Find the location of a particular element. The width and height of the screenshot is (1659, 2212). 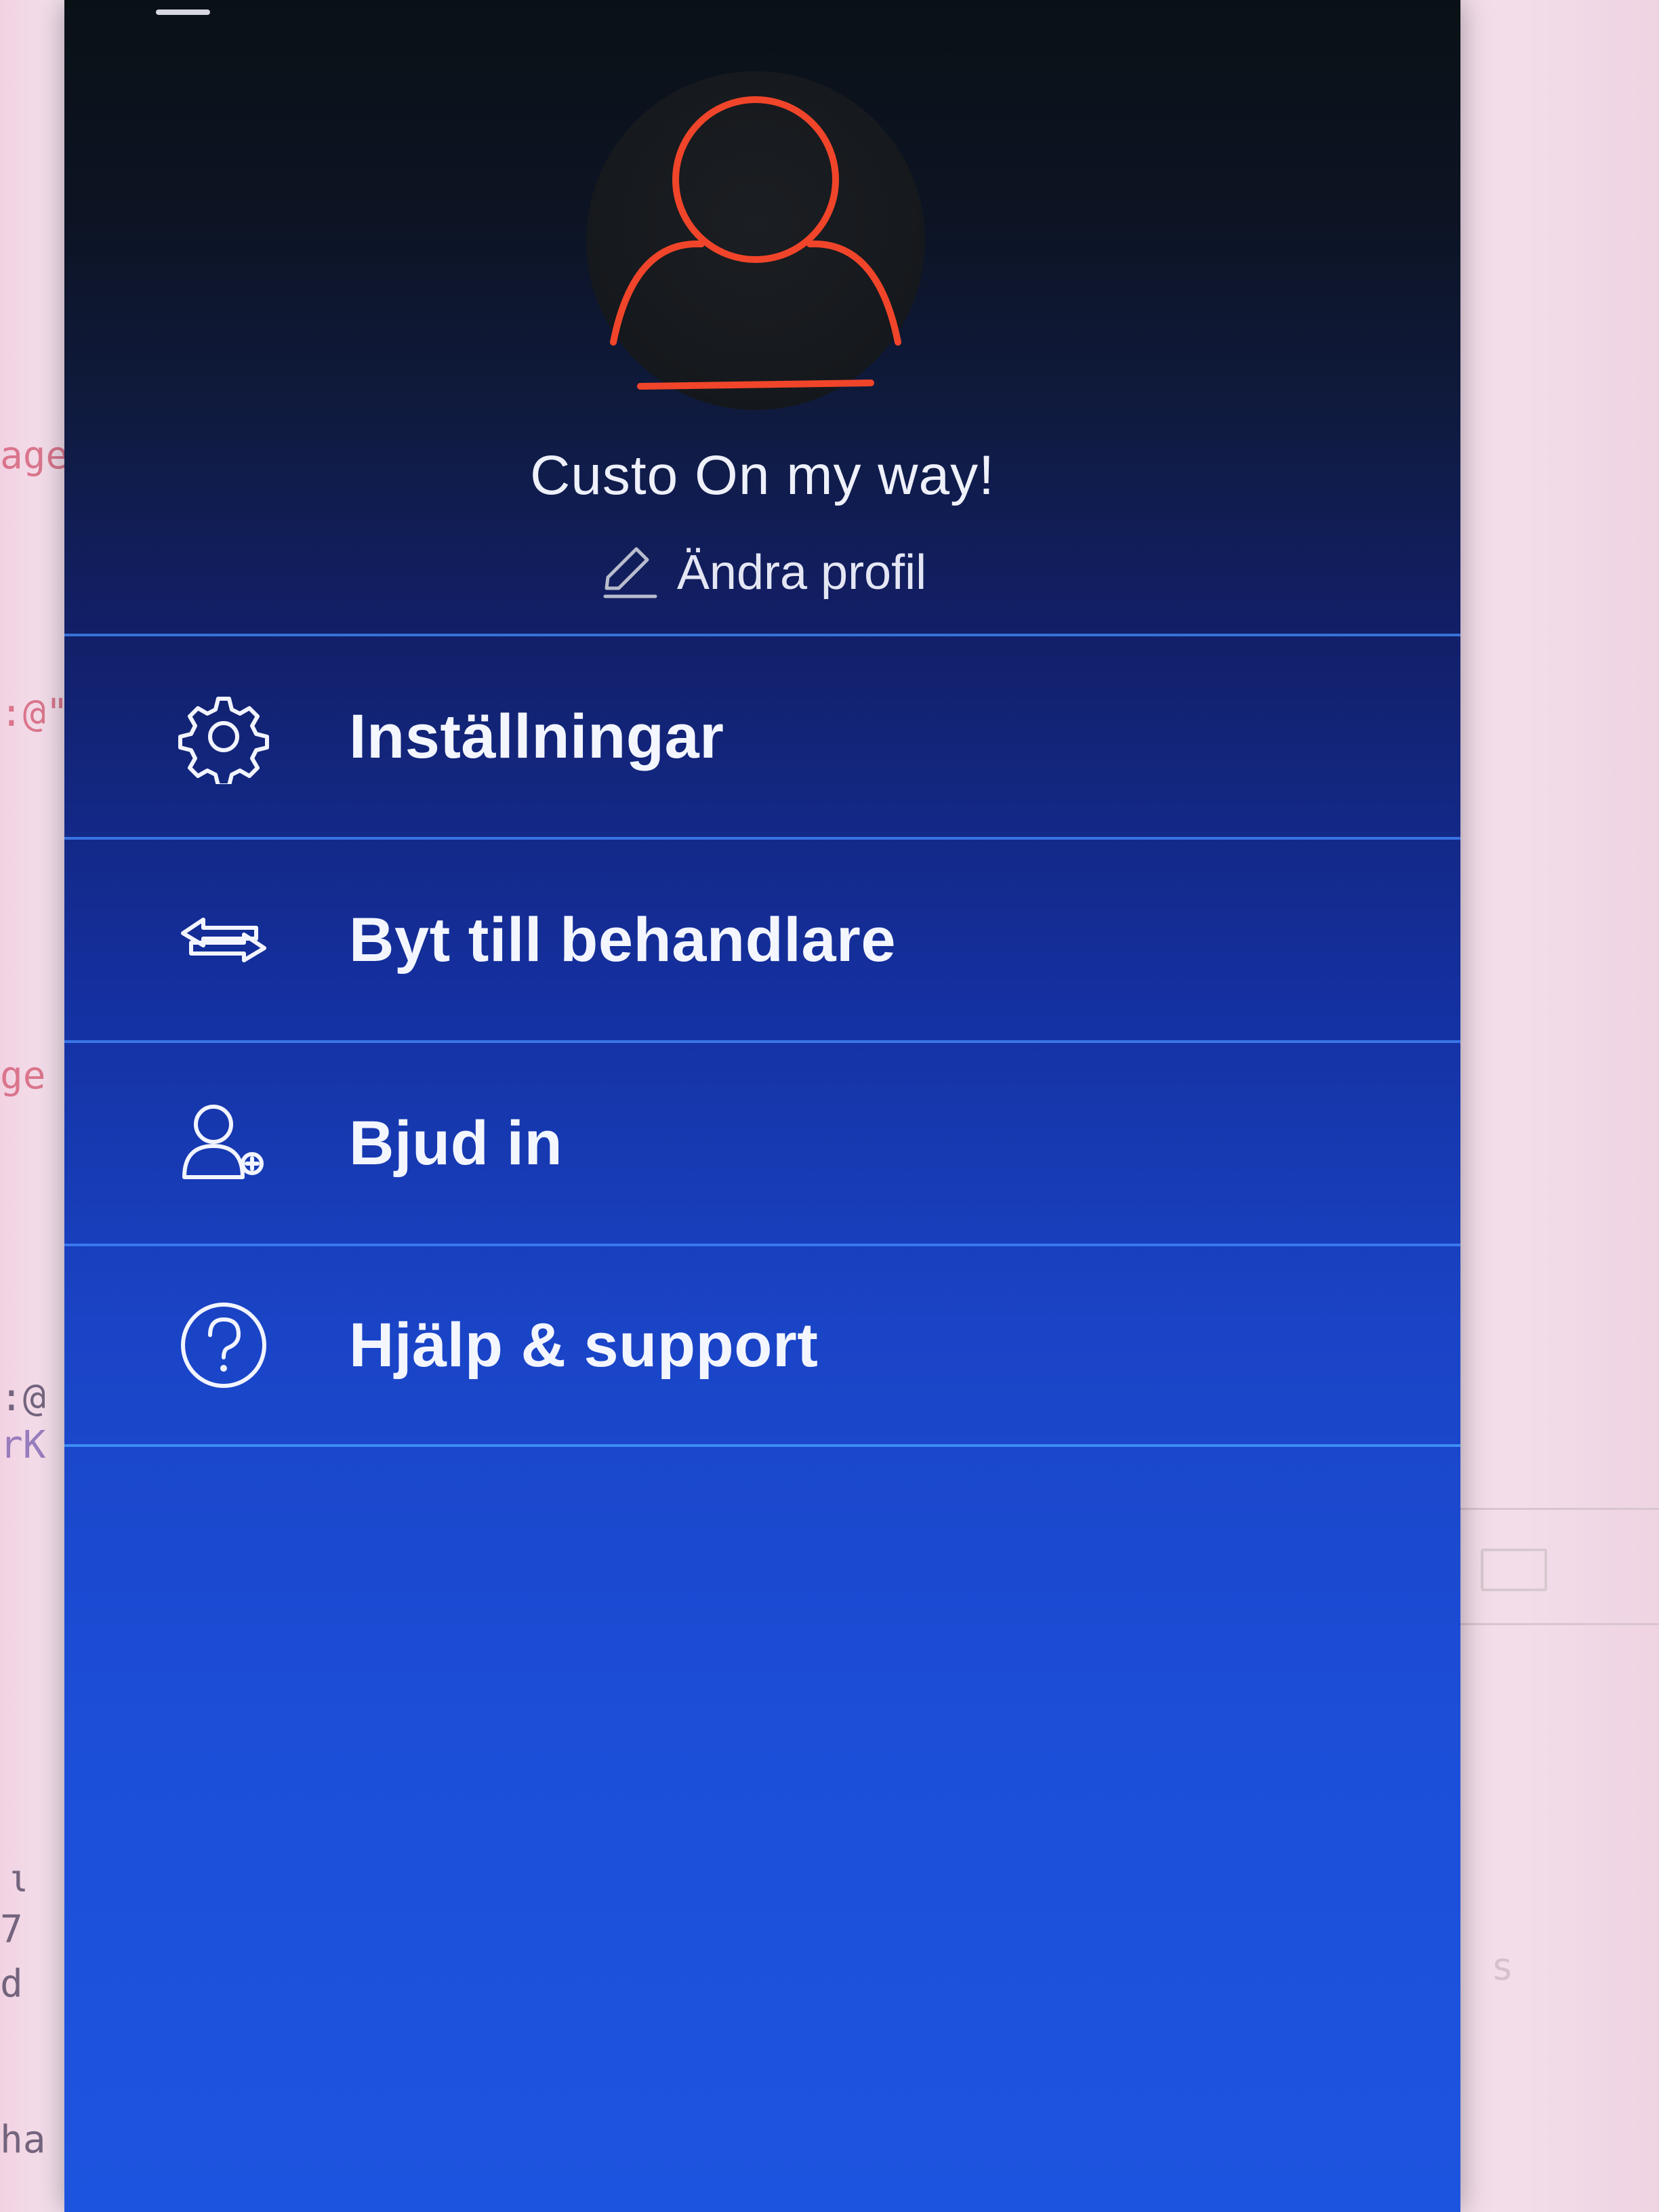

background-text-fragment: s is located at coordinates (1502, 1967).